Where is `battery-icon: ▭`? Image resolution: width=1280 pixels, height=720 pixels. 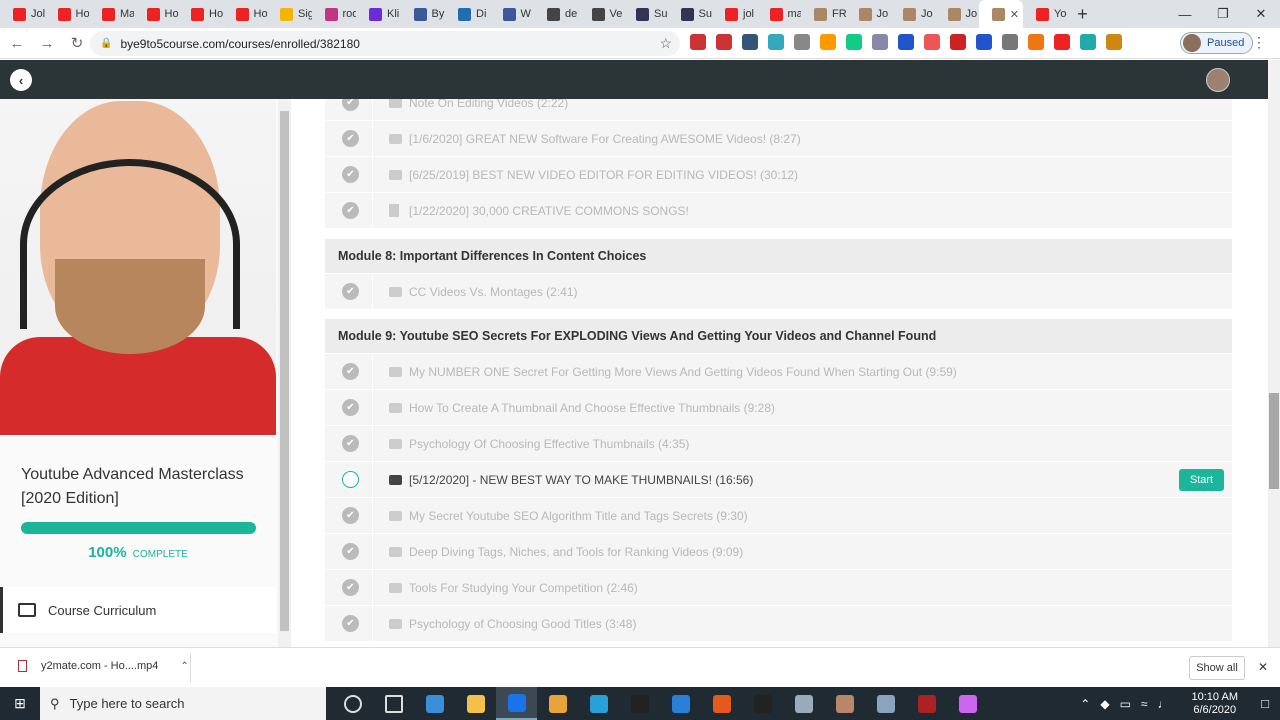
battery-icon: ▭ is located at coordinates (1125, 704).